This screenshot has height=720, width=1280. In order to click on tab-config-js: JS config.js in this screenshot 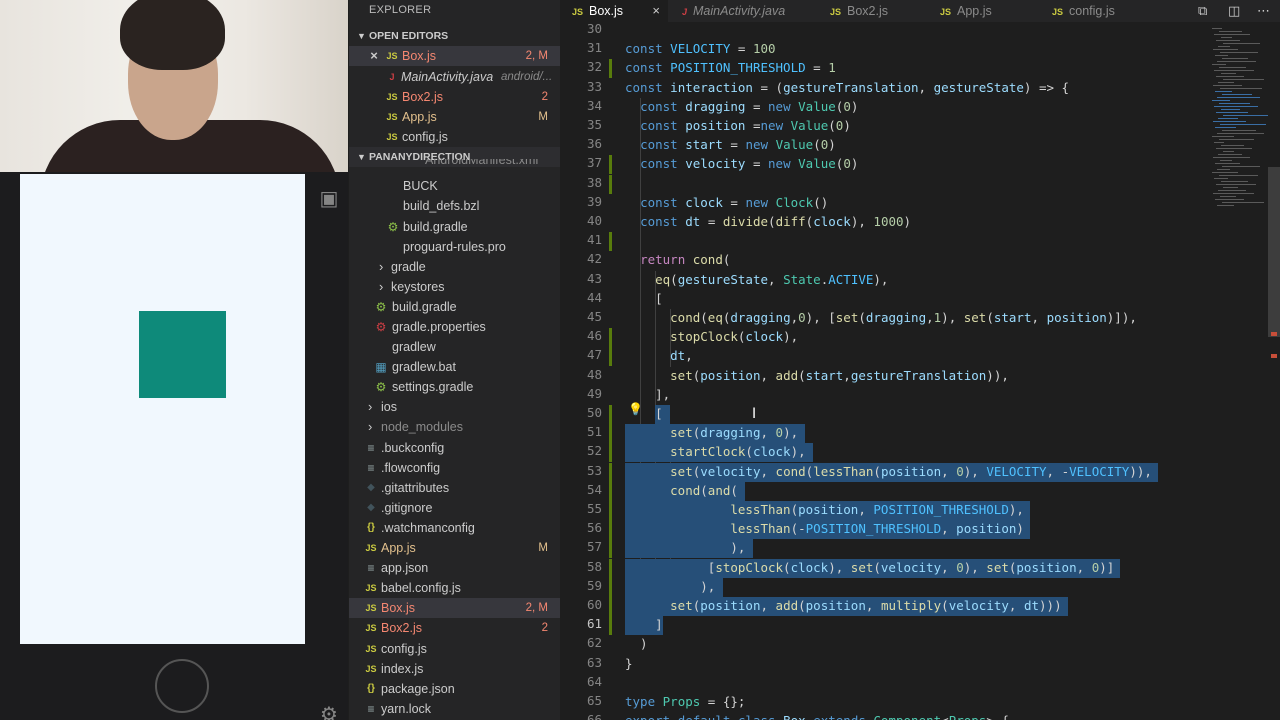, I will do `click(1090, 11)`.